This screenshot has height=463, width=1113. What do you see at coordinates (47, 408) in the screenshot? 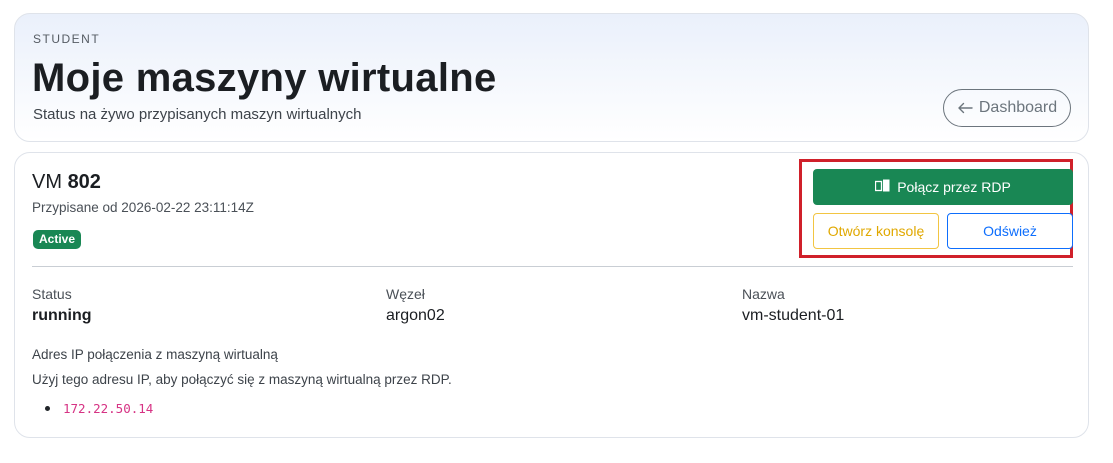
I see `bullet-icon` at bounding box center [47, 408].